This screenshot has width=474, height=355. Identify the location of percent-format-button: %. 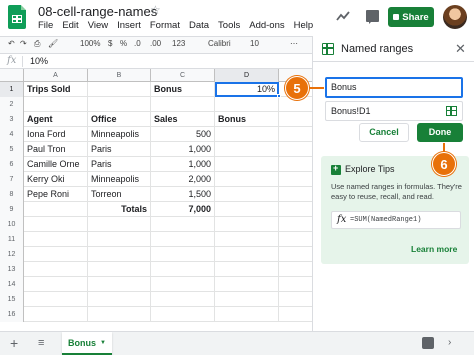
(123, 43).